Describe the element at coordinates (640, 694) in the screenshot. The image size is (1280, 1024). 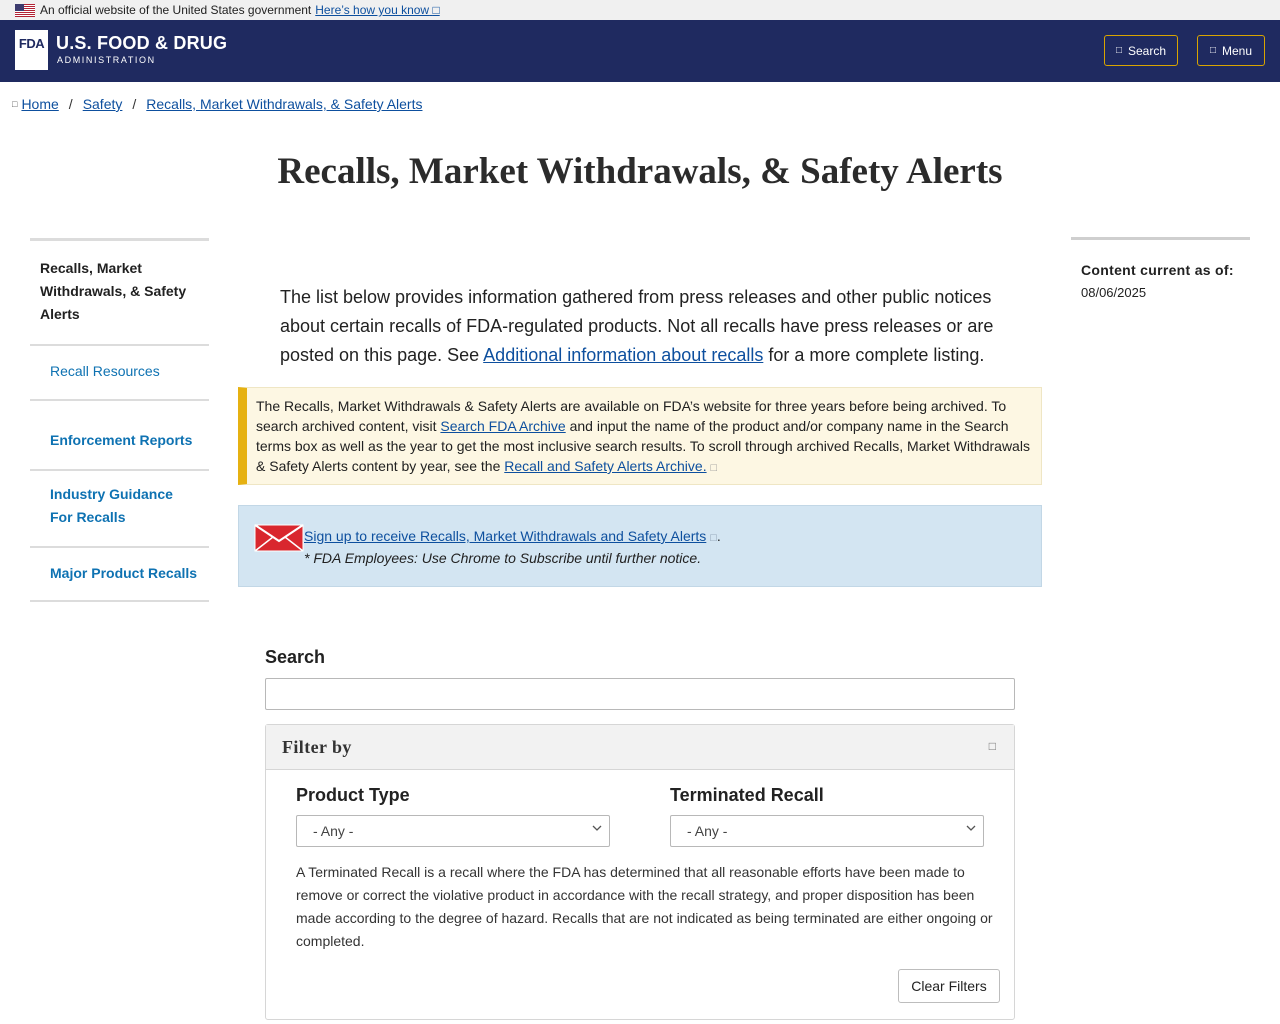
I see `search-input` at that location.